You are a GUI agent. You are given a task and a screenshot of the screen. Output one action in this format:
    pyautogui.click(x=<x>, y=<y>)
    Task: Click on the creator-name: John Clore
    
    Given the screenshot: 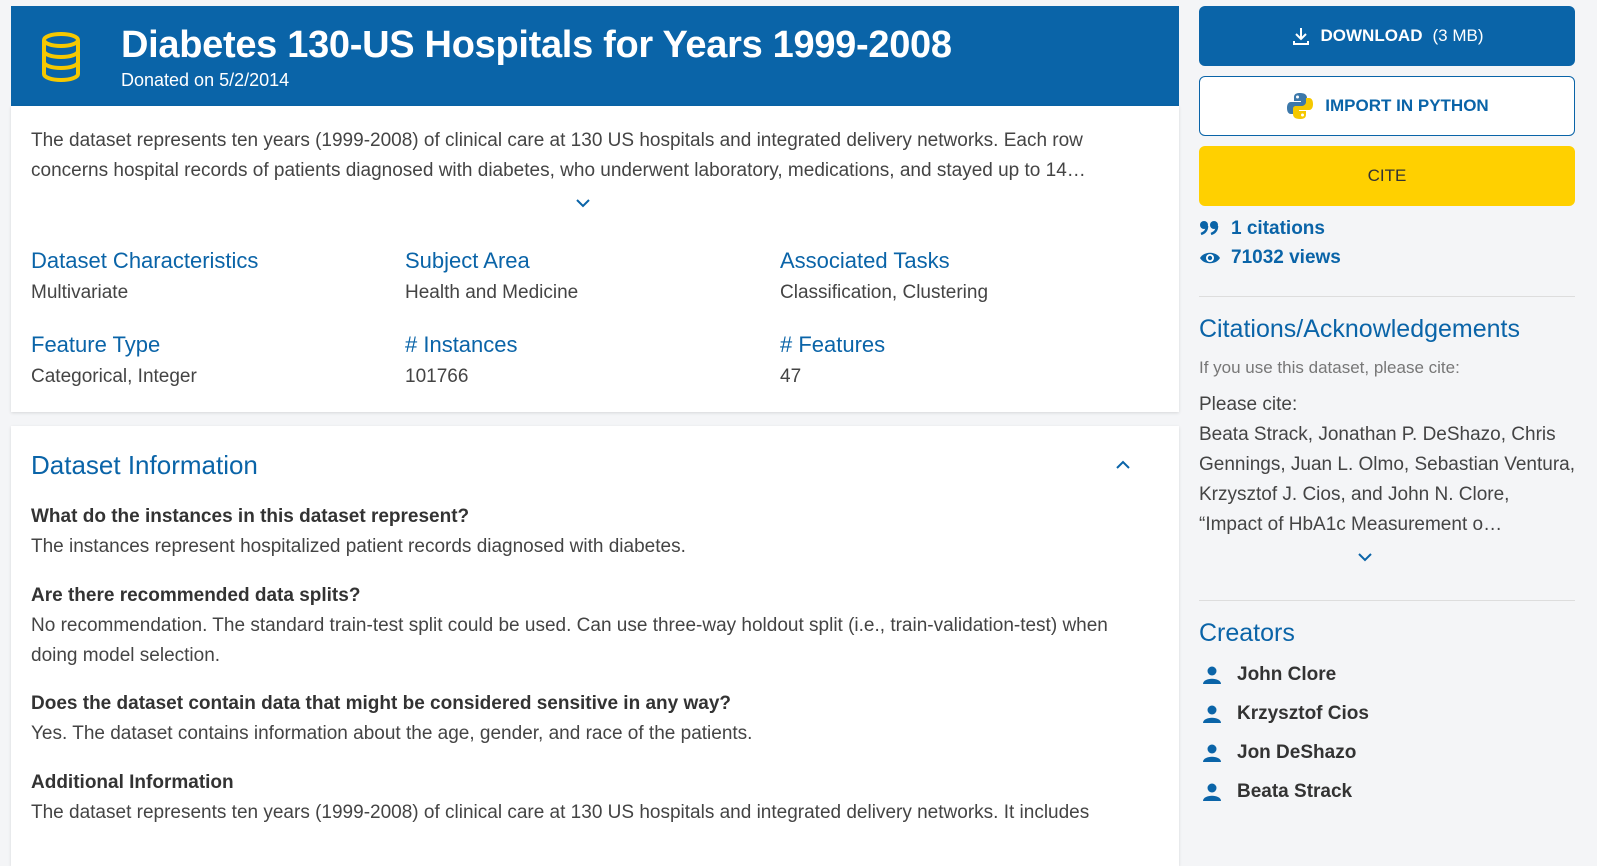 What is the action you would take?
    pyautogui.click(x=1287, y=674)
    